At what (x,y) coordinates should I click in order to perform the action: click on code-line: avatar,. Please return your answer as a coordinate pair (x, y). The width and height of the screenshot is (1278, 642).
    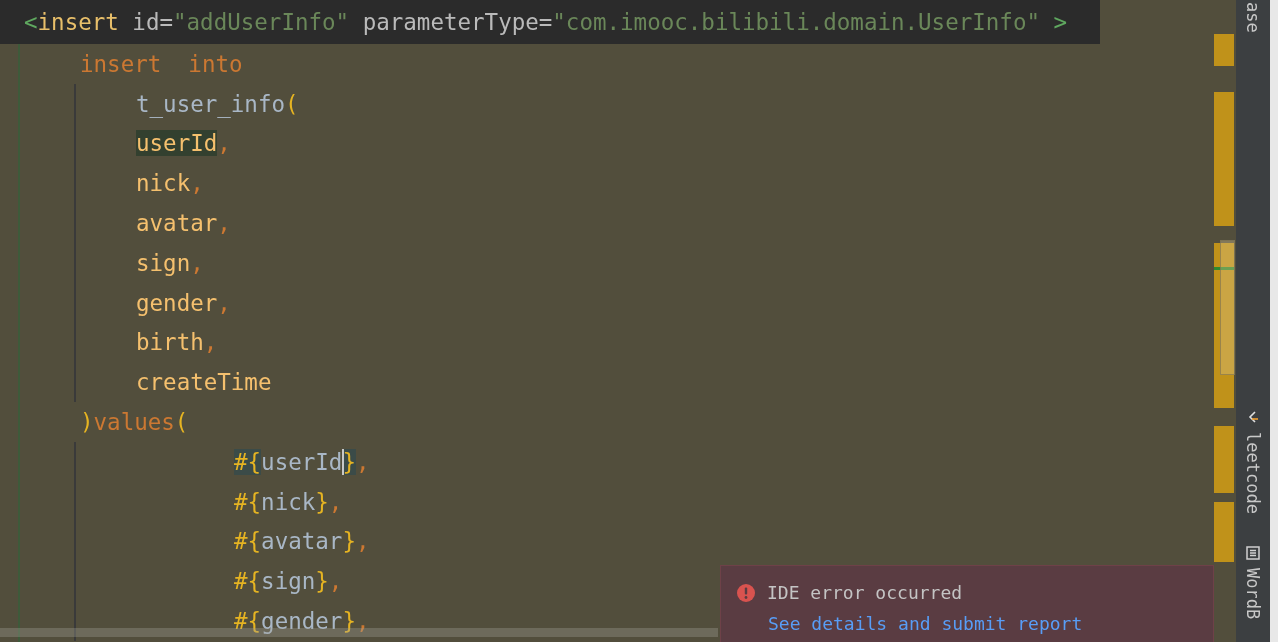
    Looking at the image, I should click on (183, 224).